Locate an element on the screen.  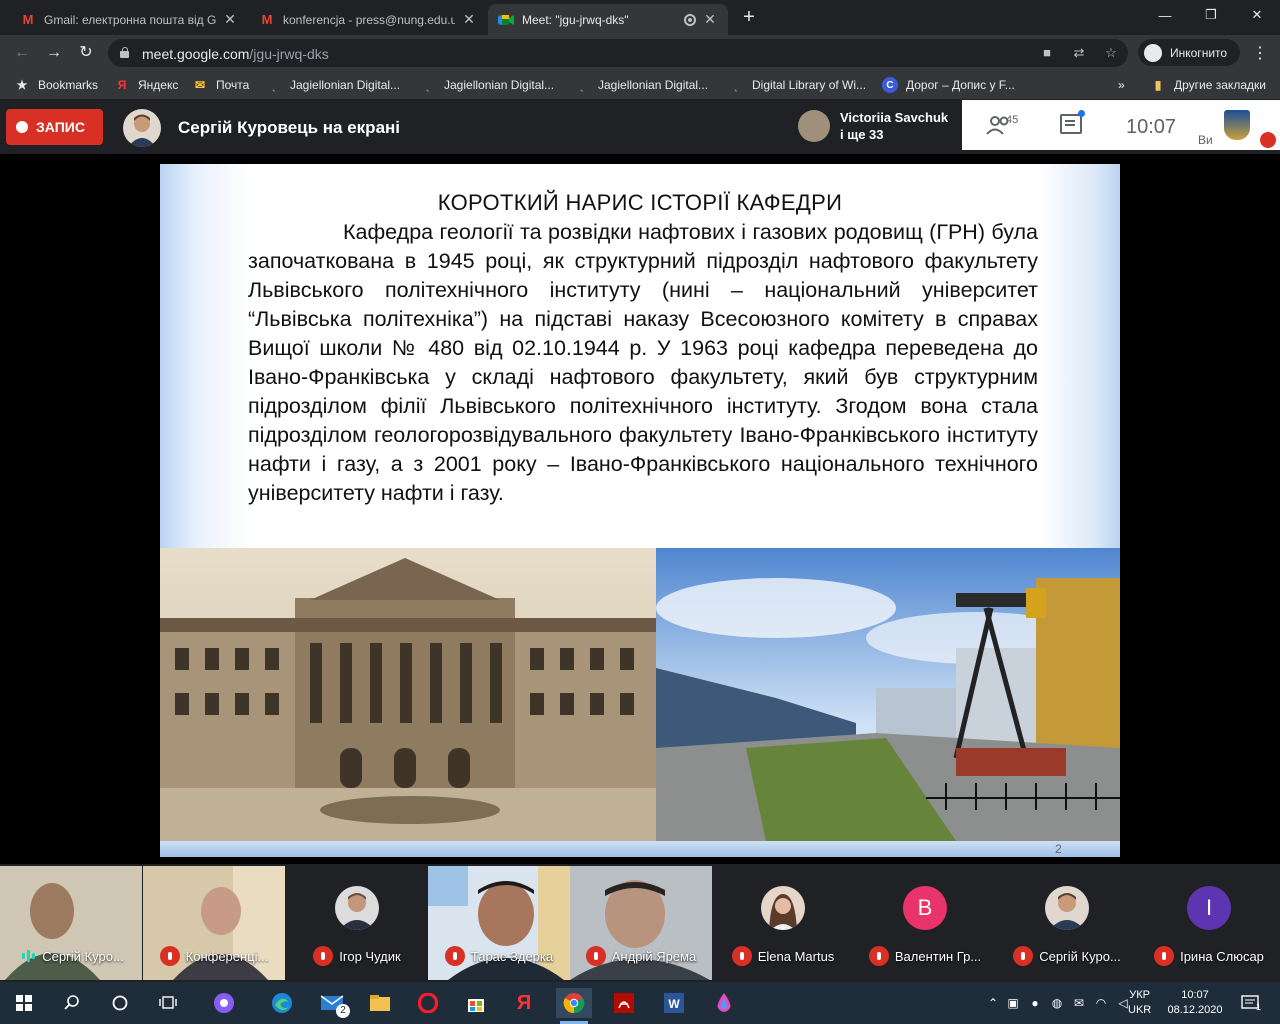
participant-tile: Ігор Чудик is located at coordinates (357, 923).